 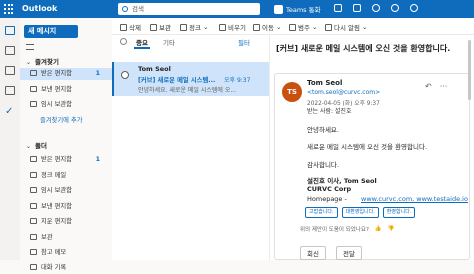 I want to click on feedback-icon, so click(x=414, y=8).